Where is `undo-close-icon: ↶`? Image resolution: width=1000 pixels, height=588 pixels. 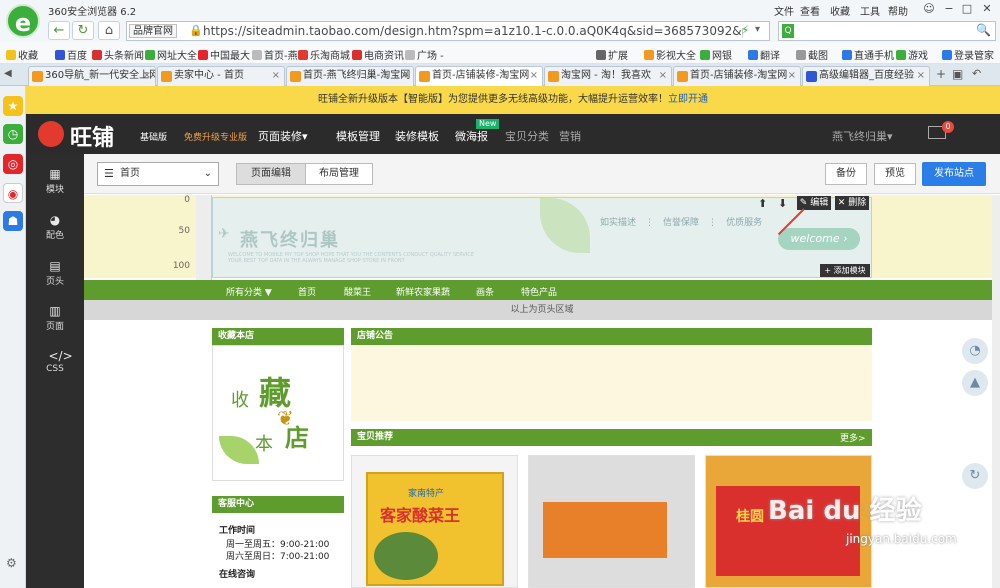
undo-close-icon: ↶ is located at coordinates (976, 73).